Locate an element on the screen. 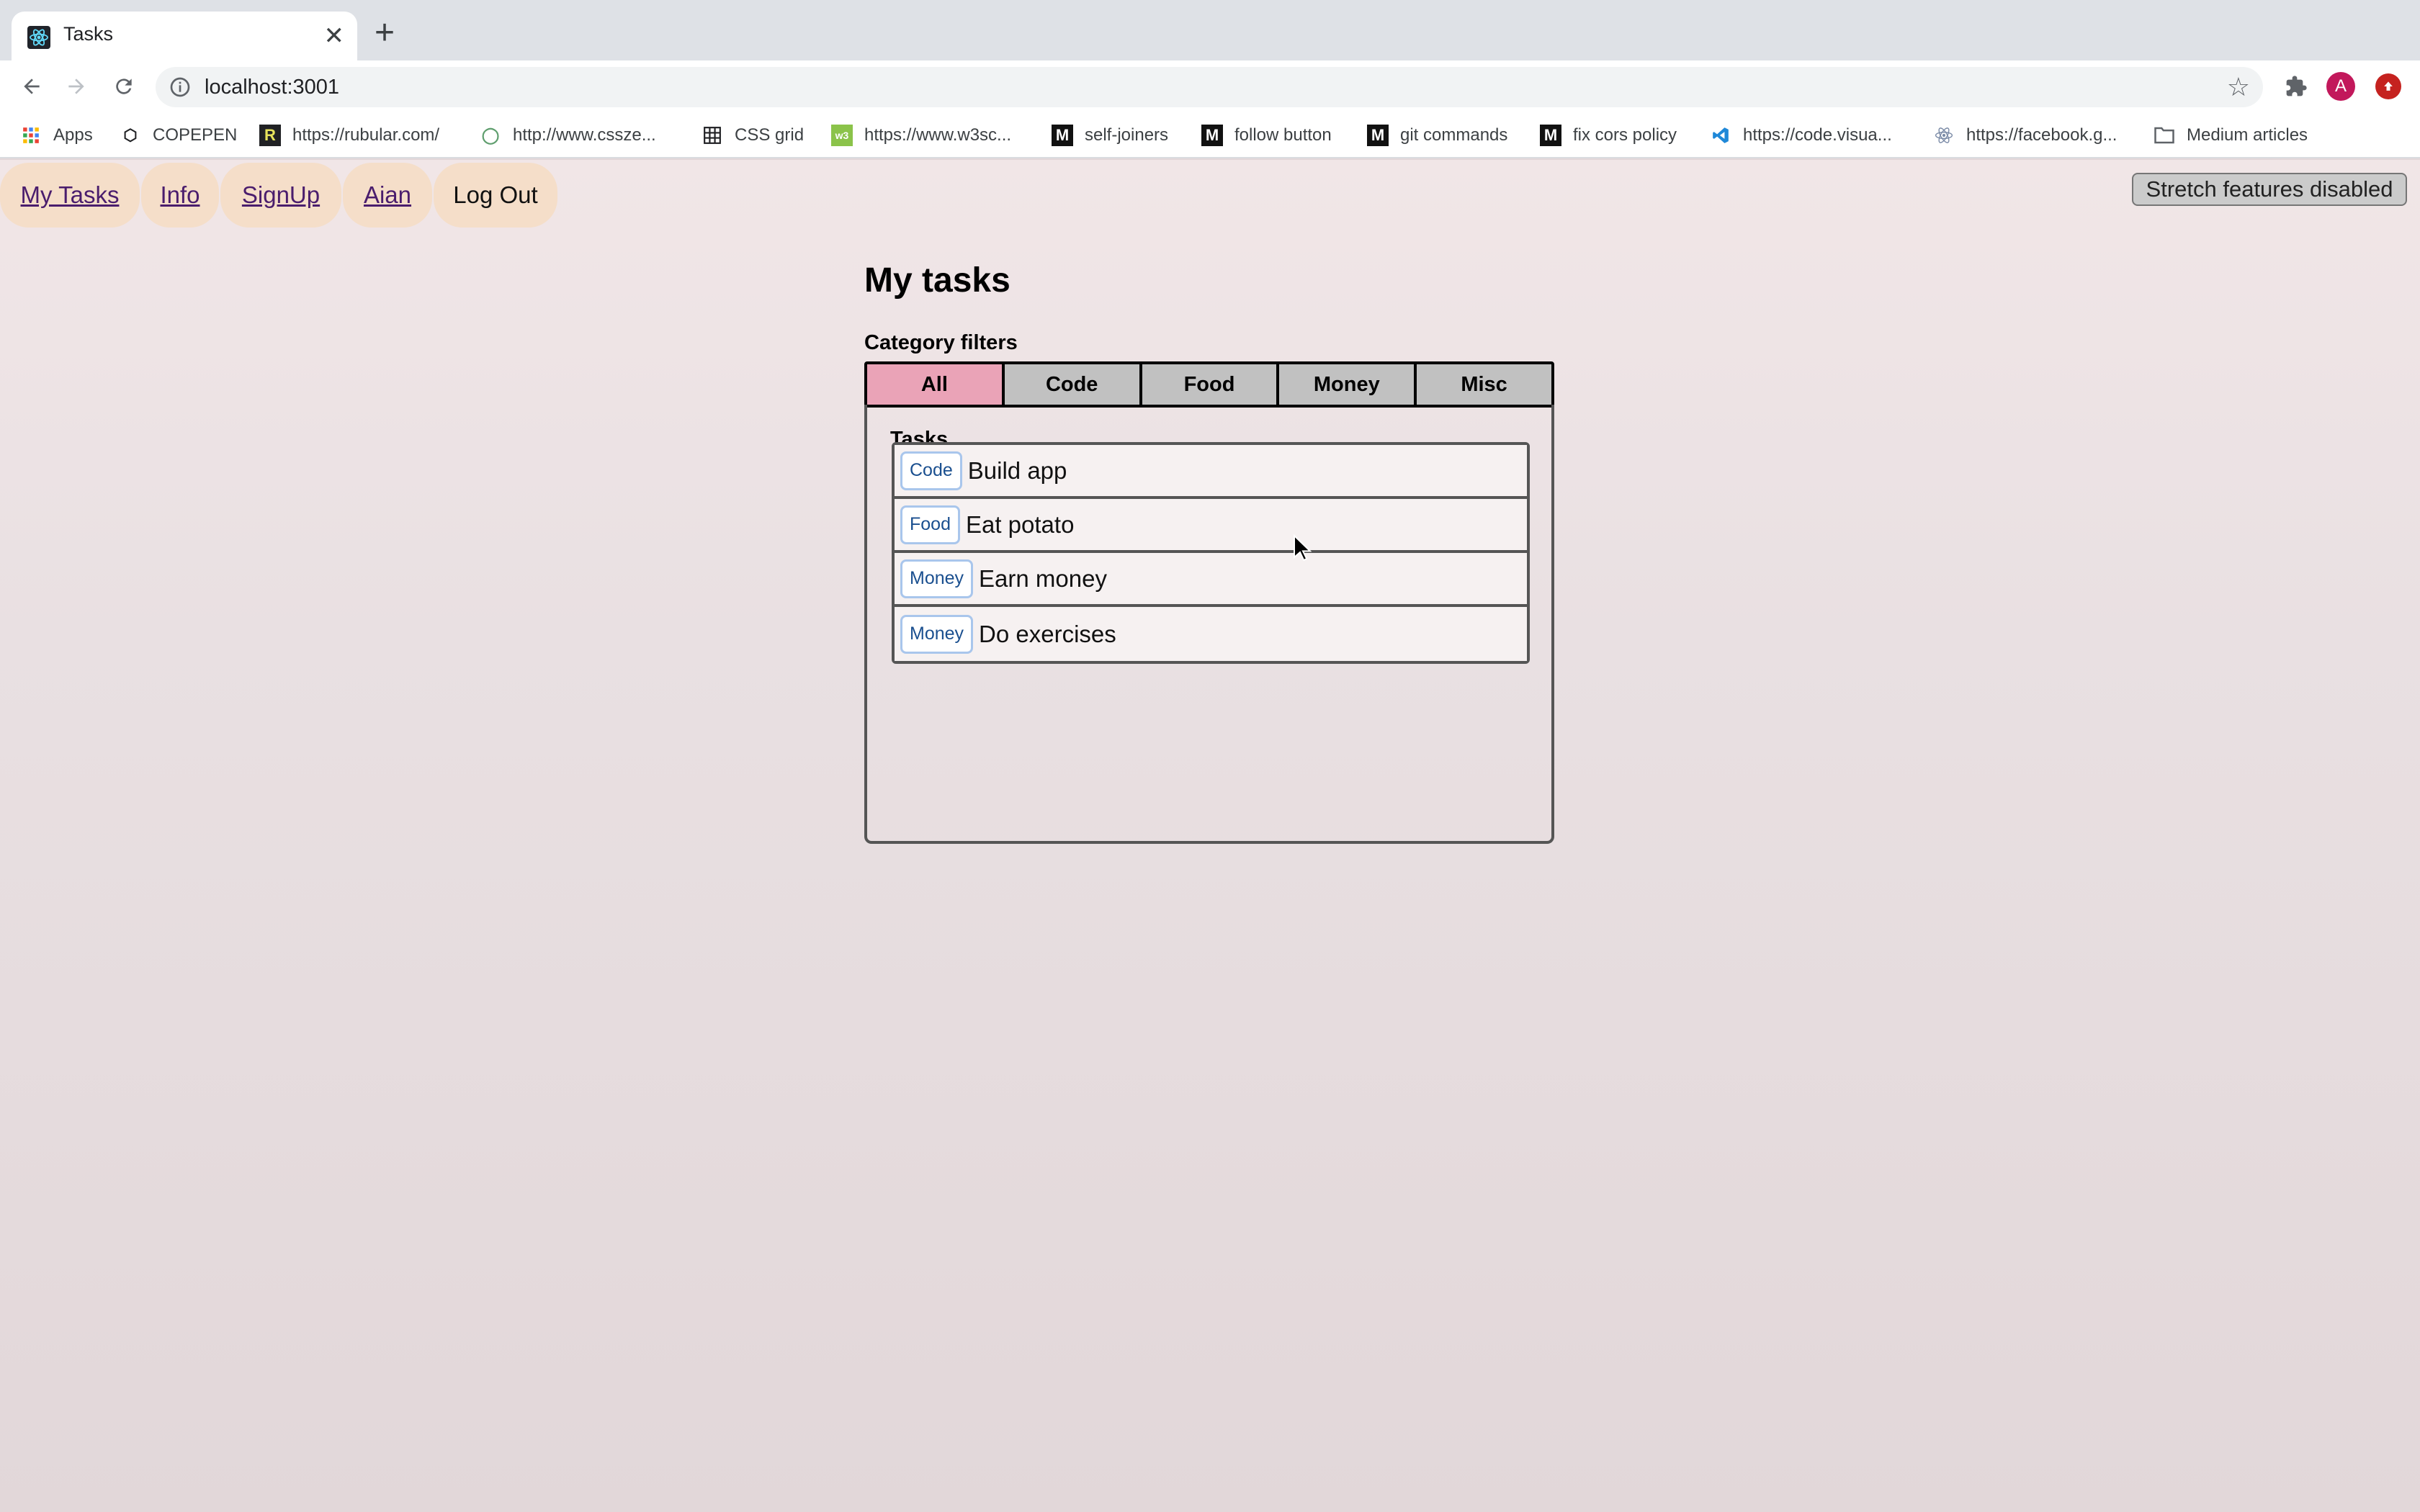 This screenshot has width=2420, height=1512. task-row: Money Earn money is located at coordinates (1211, 580).